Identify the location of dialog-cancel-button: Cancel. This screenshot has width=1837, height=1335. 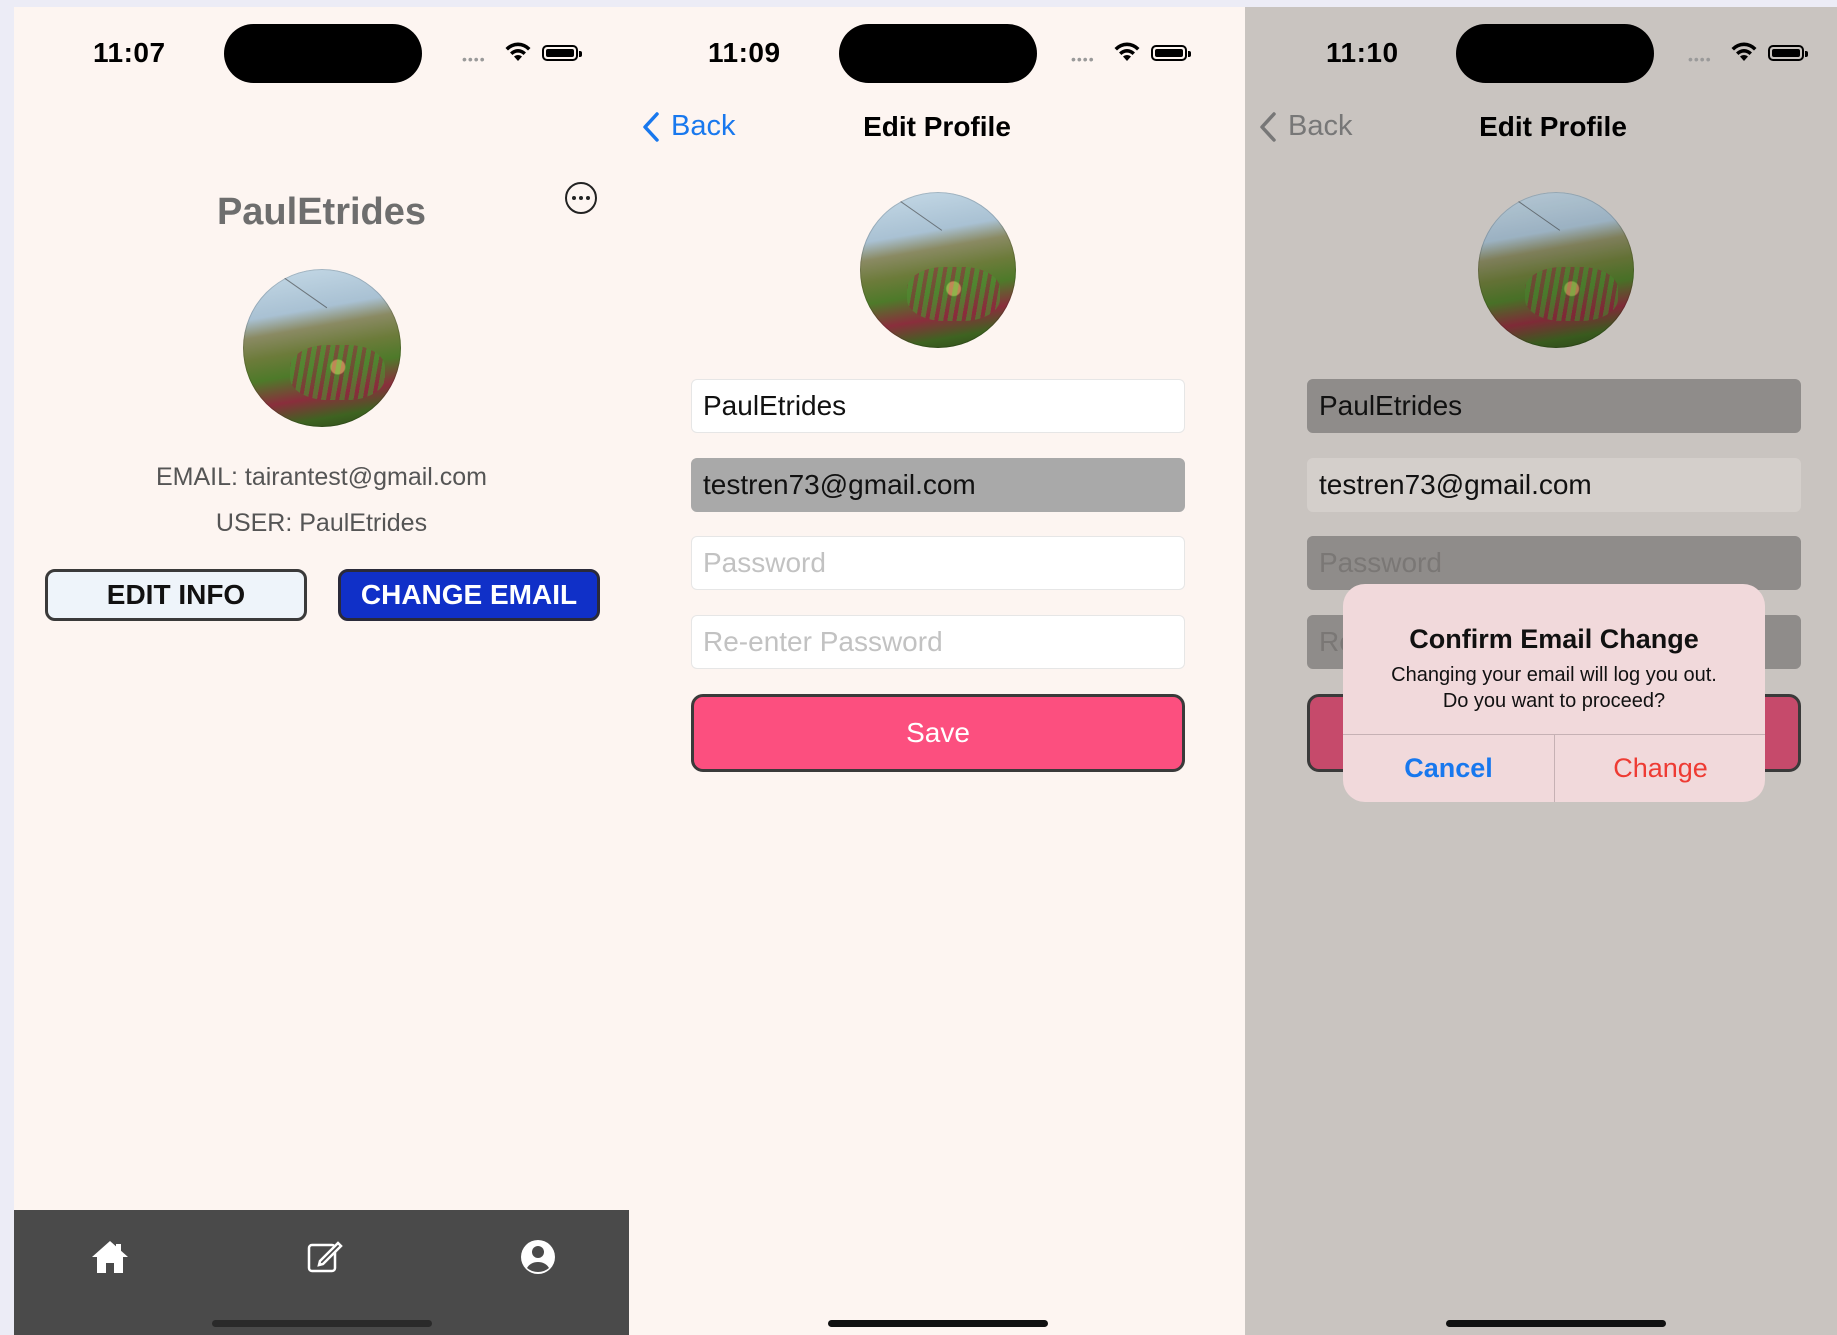
(1448, 768).